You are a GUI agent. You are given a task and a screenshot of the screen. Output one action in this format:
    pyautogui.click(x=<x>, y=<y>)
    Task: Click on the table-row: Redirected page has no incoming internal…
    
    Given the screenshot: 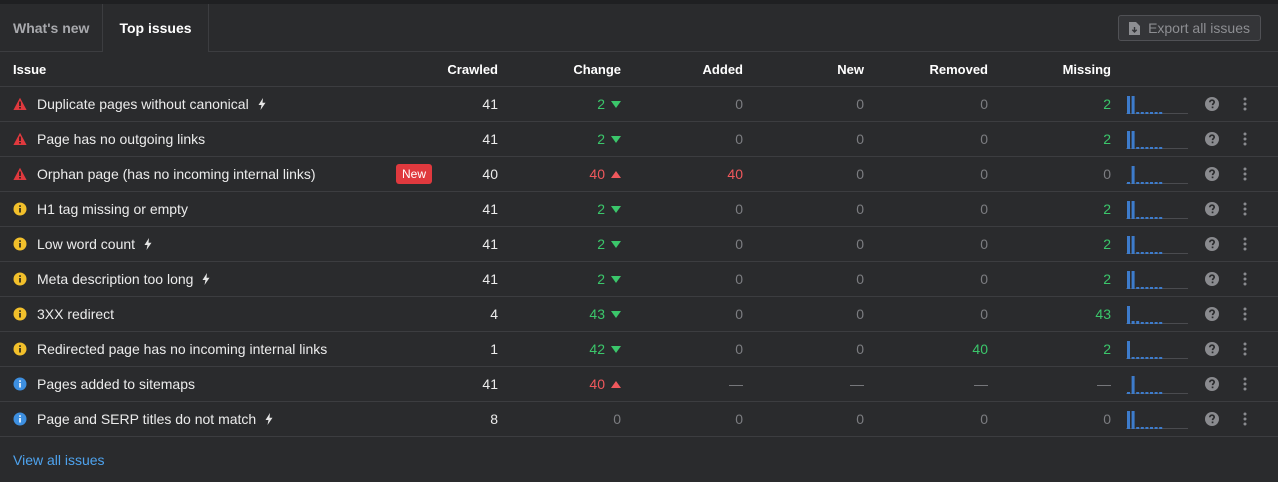 What is the action you would take?
    pyautogui.click(x=639, y=349)
    